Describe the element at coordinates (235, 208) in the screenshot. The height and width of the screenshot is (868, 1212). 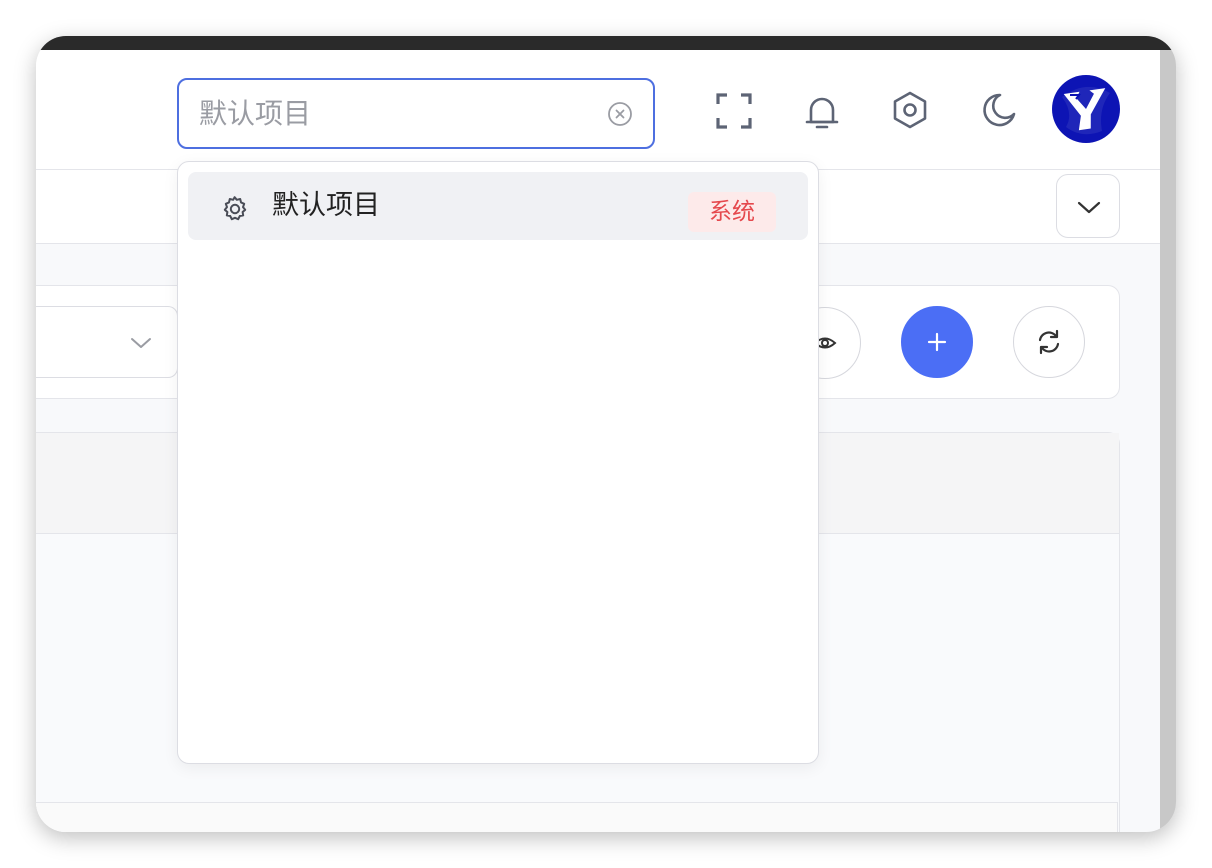
I see `gear-icon` at that location.